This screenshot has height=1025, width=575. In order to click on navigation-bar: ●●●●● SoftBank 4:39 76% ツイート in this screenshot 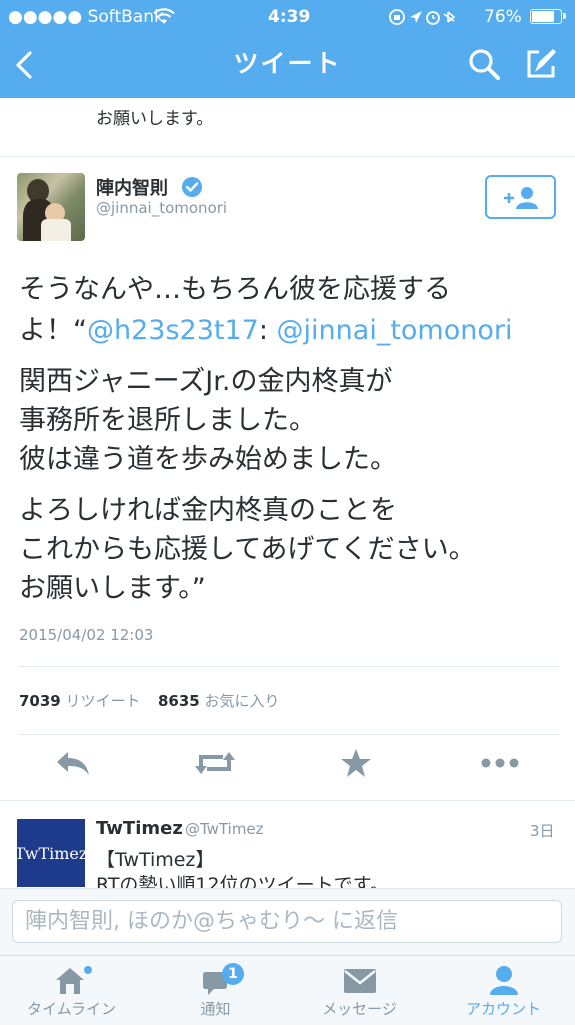, I will do `click(287, 49)`.